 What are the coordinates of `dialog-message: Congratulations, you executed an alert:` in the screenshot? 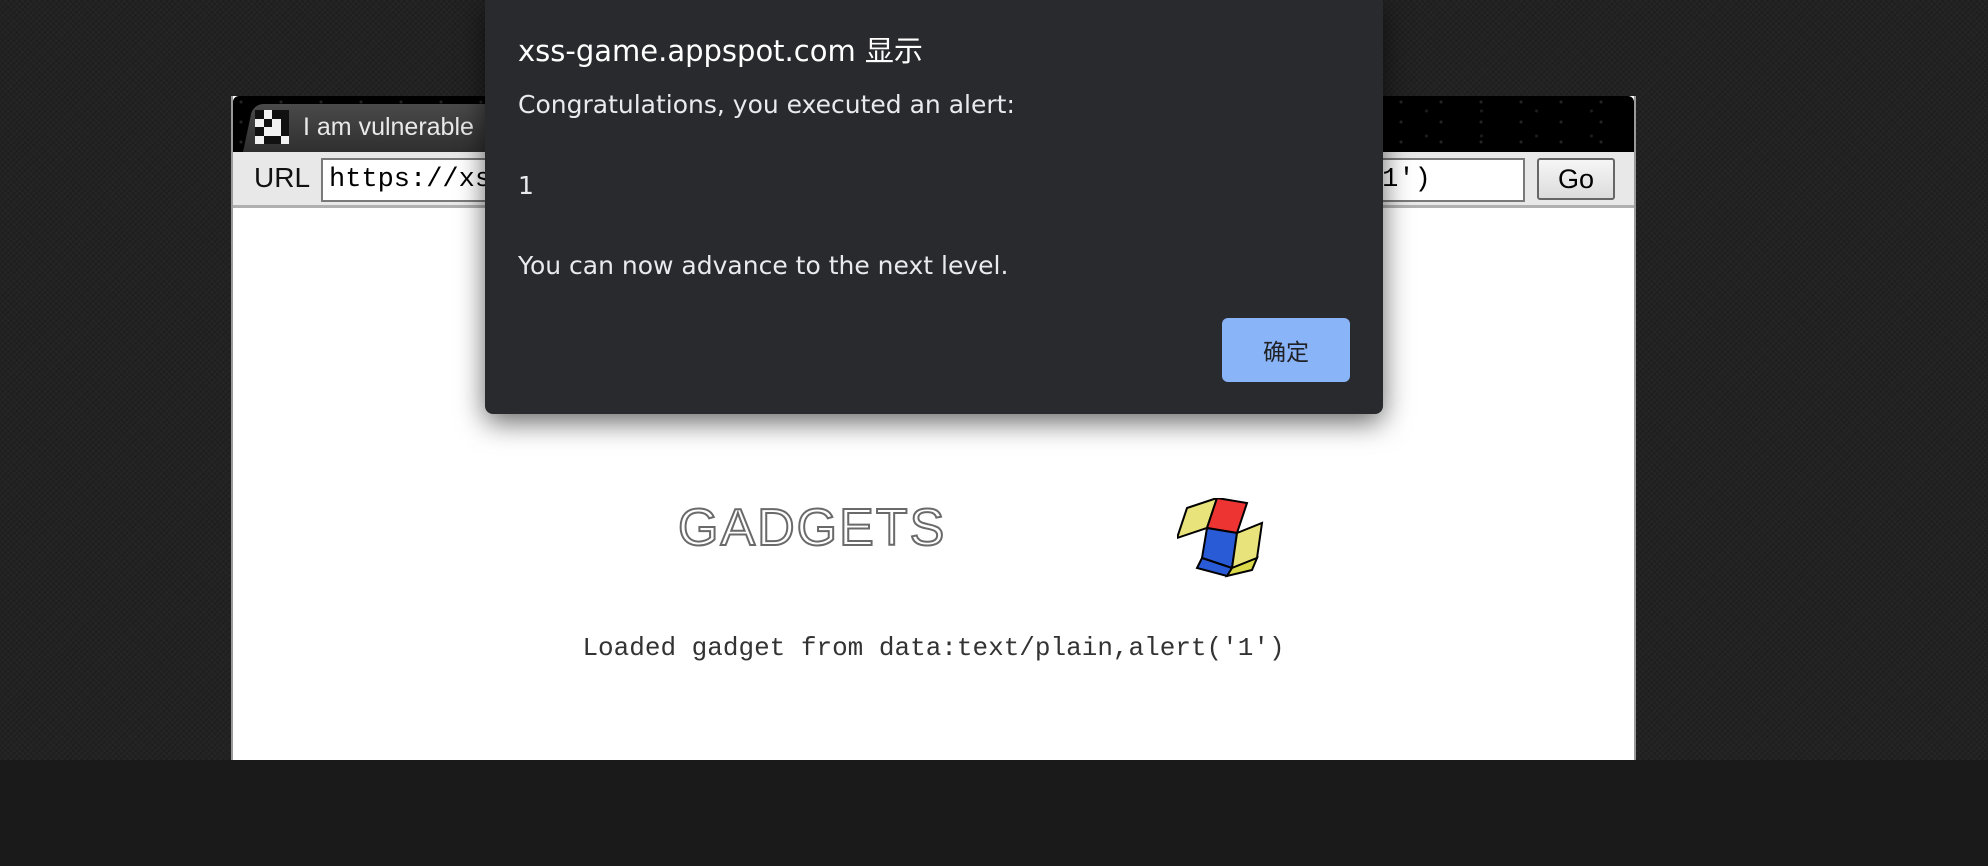 It's located at (766, 104).